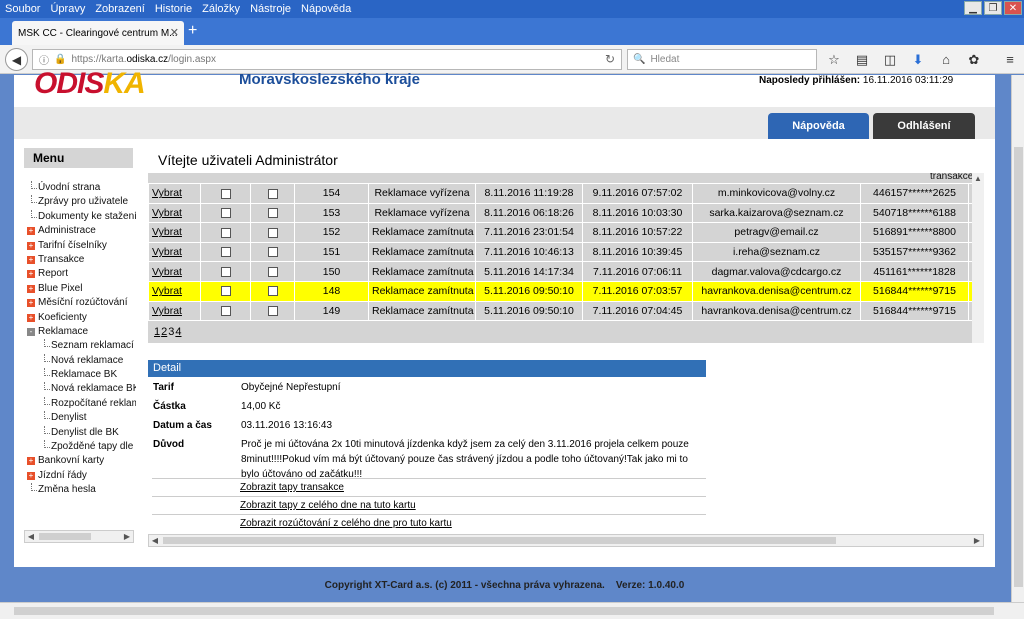  Describe the element at coordinates (22, 9) in the screenshot. I see `browser-menu-item: Soubor` at that location.